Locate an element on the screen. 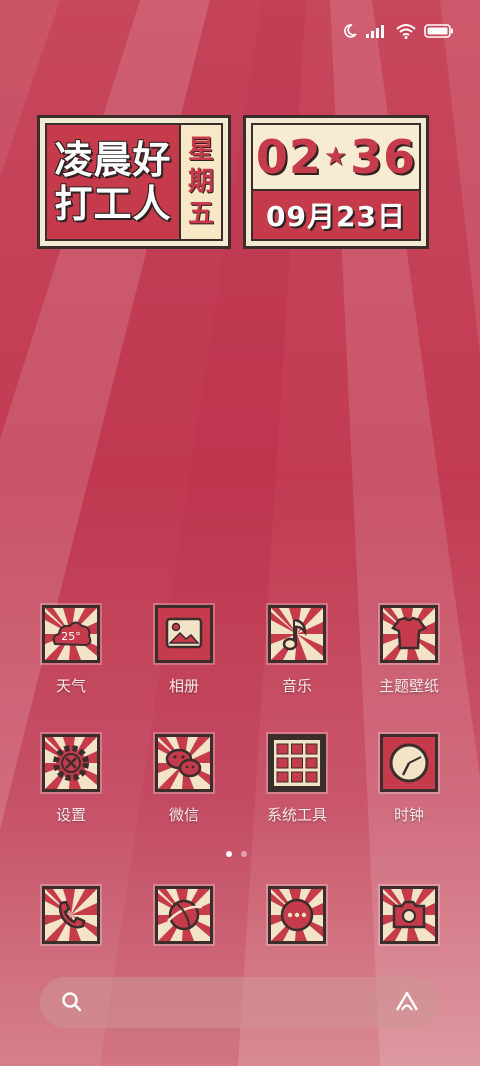 The image size is (480, 1066). page-dot is located at coordinates (244, 854).